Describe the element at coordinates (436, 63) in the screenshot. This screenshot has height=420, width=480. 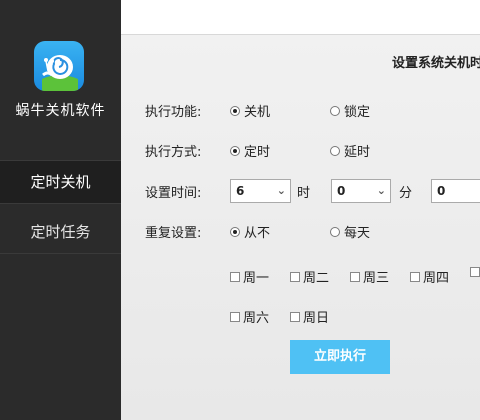
I see `form-title: 设置系统关机时` at that location.